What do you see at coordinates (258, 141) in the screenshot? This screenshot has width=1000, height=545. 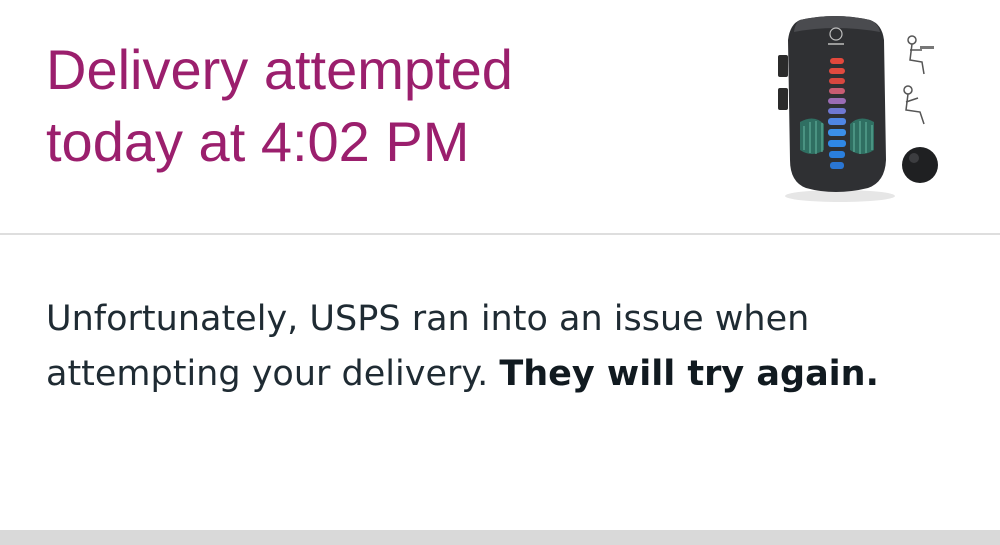 I see `status-line-2: today at 4:02 PM` at bounding box center [258, 141].